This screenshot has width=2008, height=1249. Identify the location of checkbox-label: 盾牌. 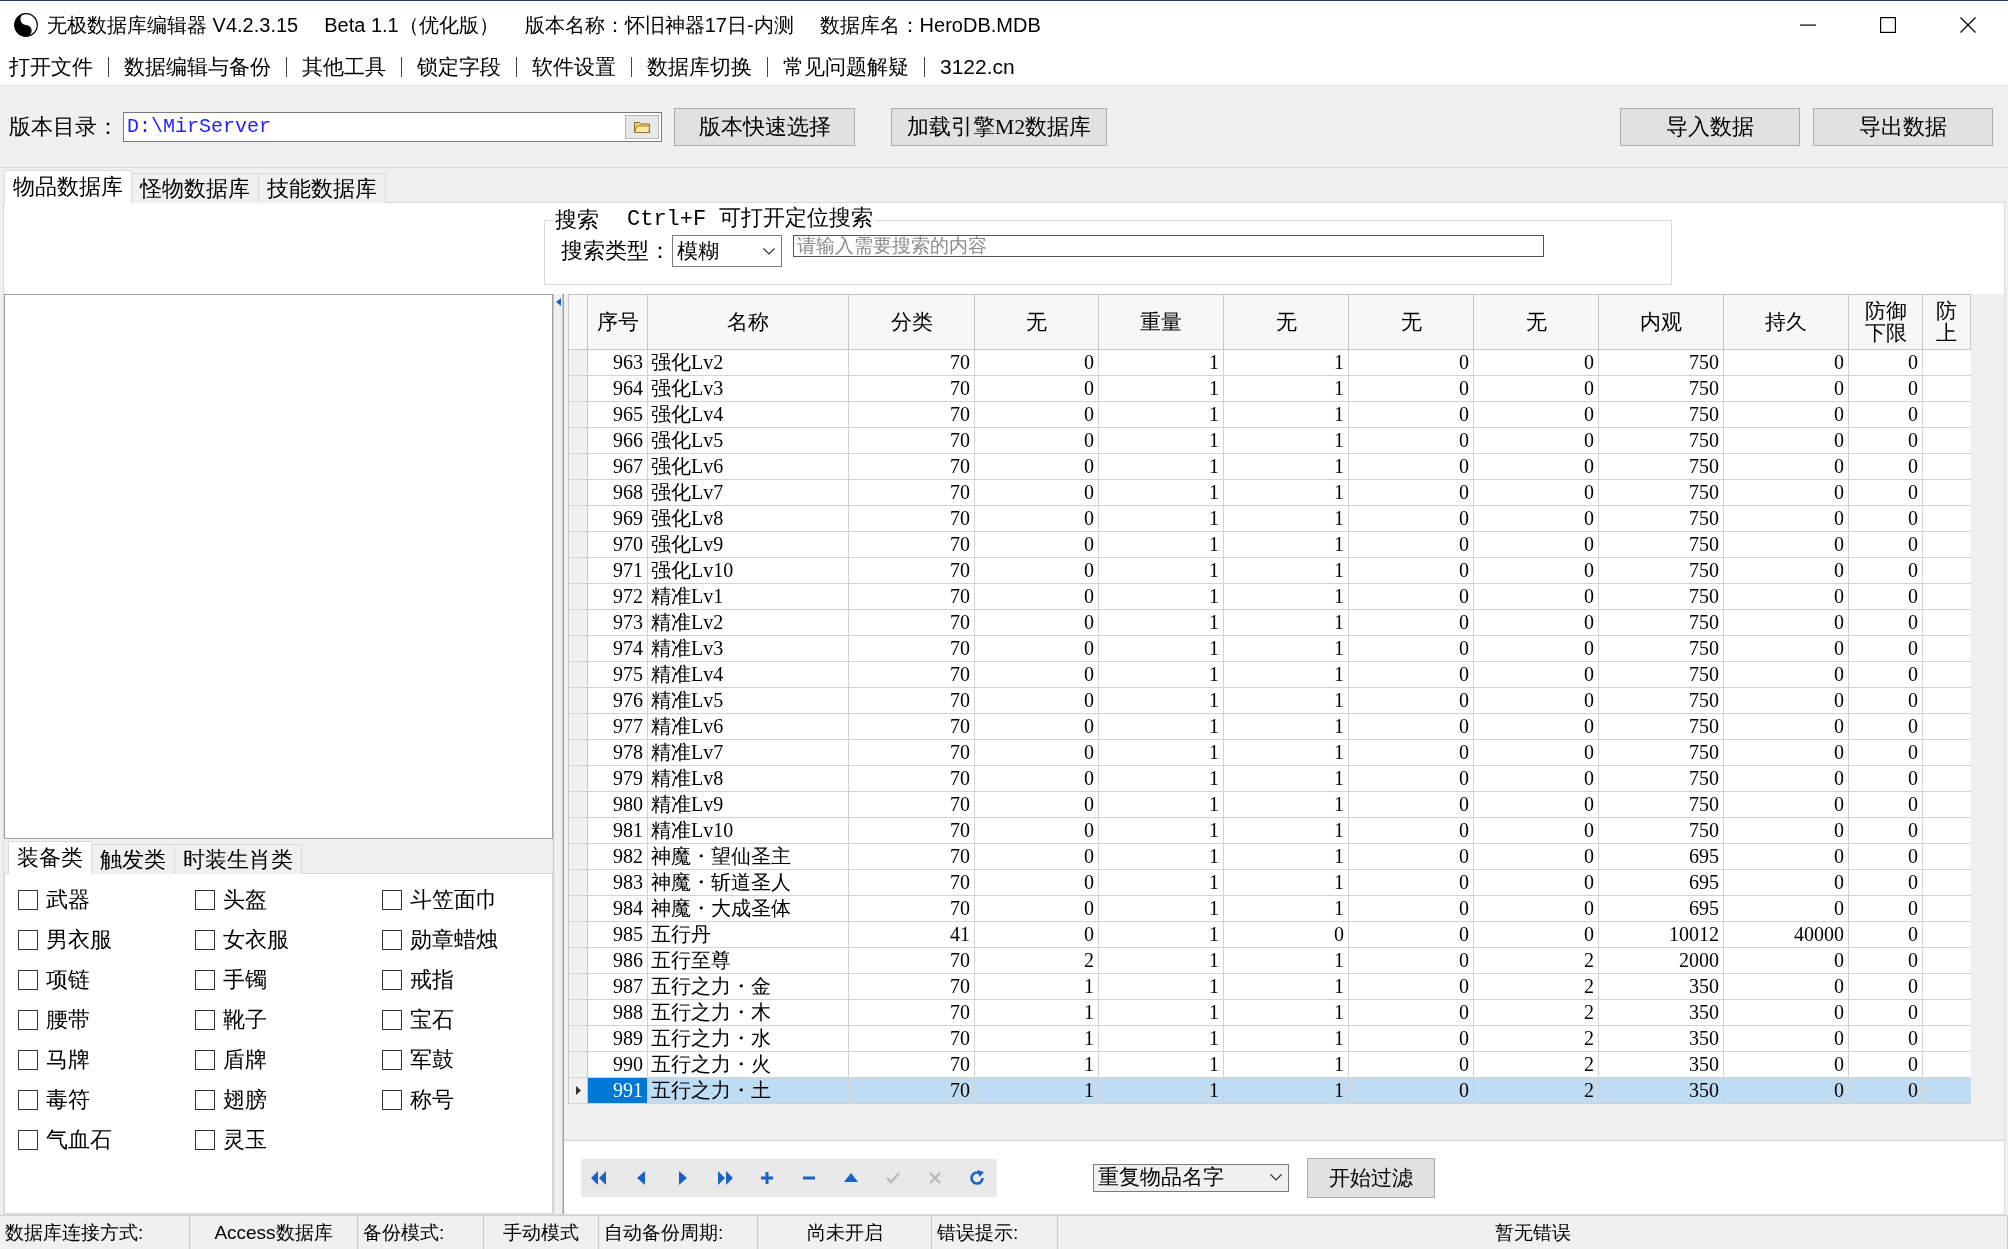
(245, 1060).